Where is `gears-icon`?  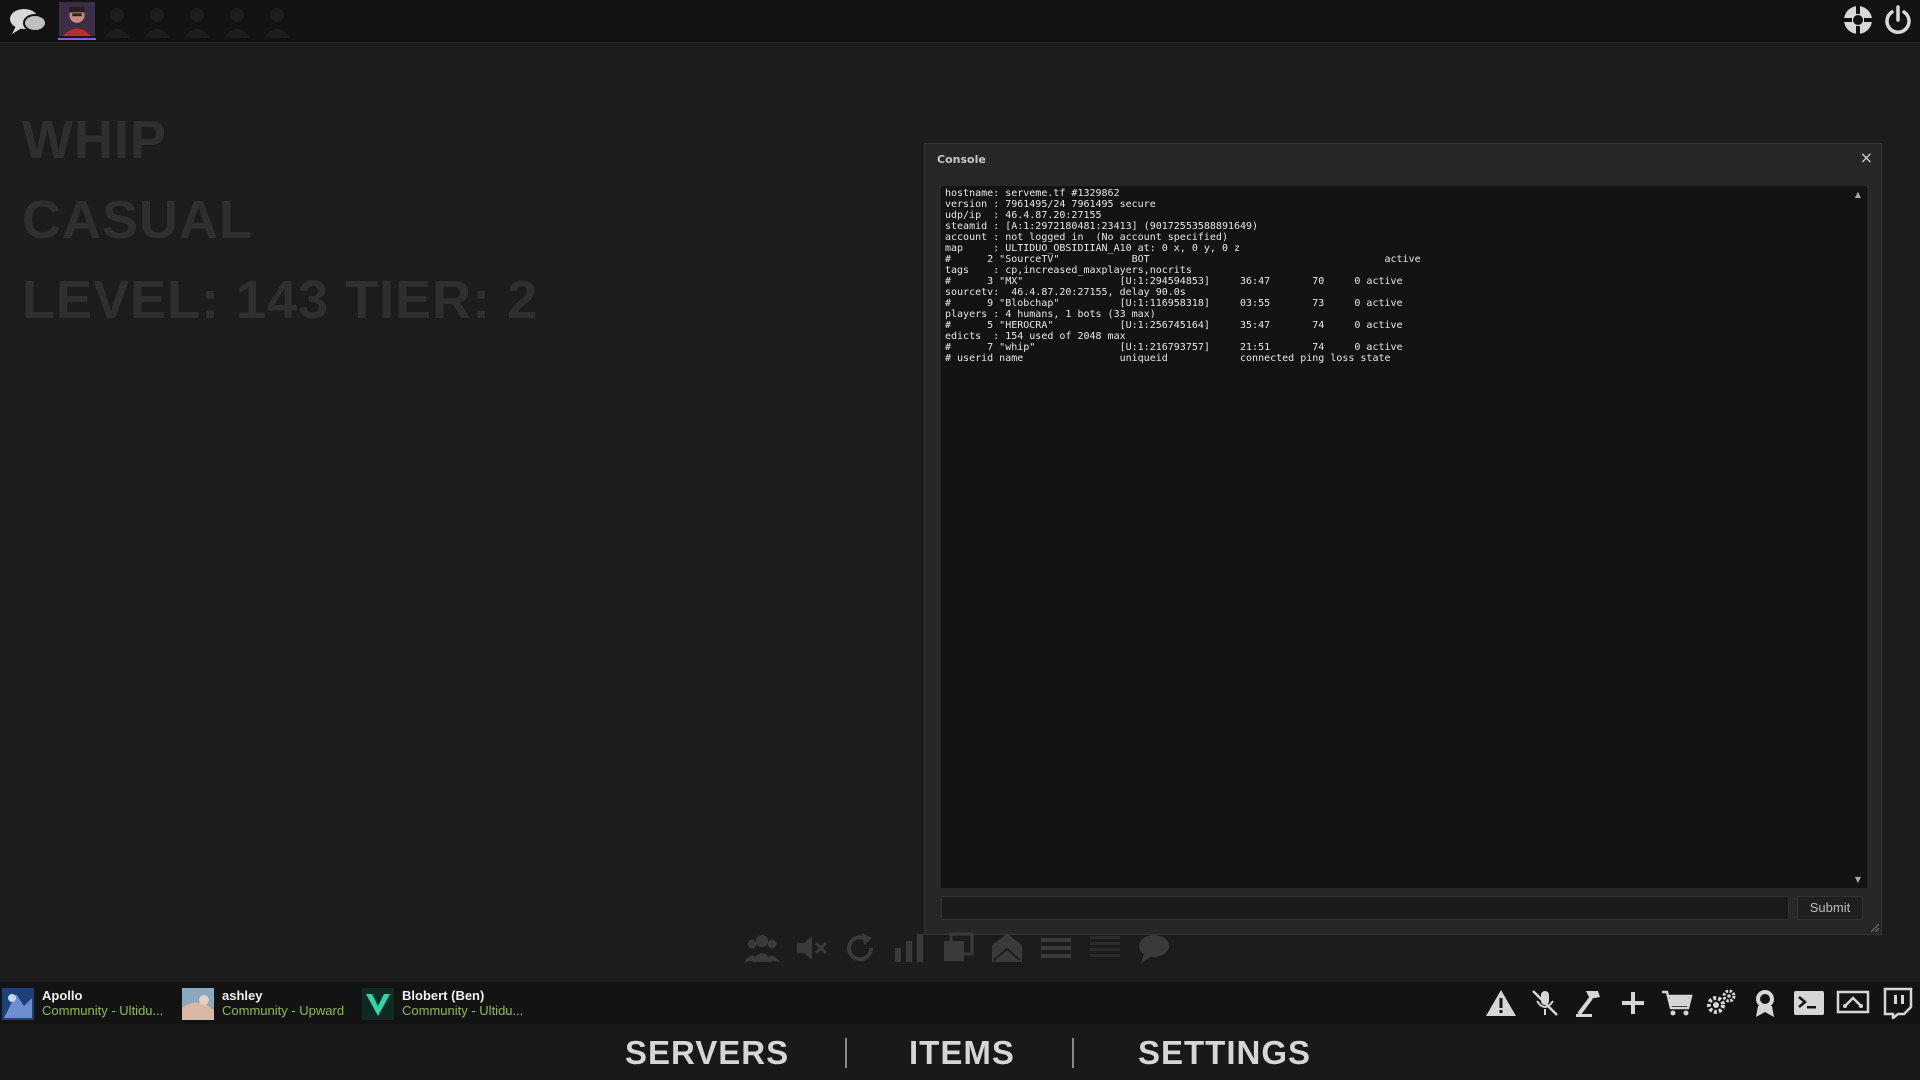 gears-icon is located at coordinates (1721, 1003).